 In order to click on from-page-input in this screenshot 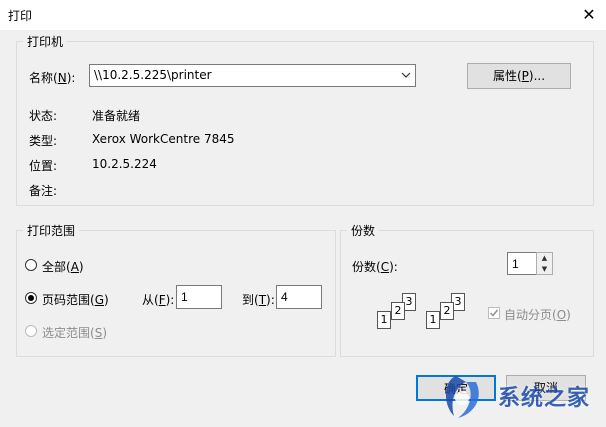, I will do `click(199, 297)`.